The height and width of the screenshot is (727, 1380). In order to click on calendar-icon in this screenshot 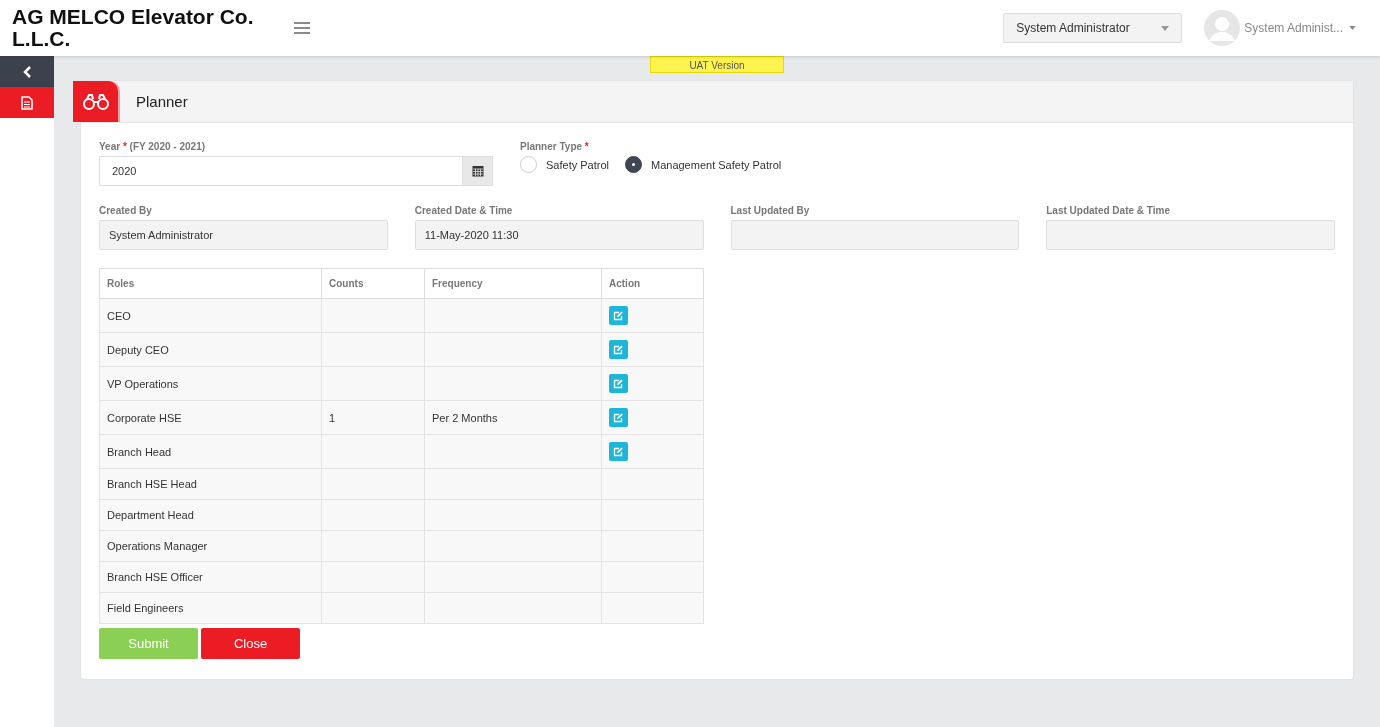, I will do `click(477, 171)`.